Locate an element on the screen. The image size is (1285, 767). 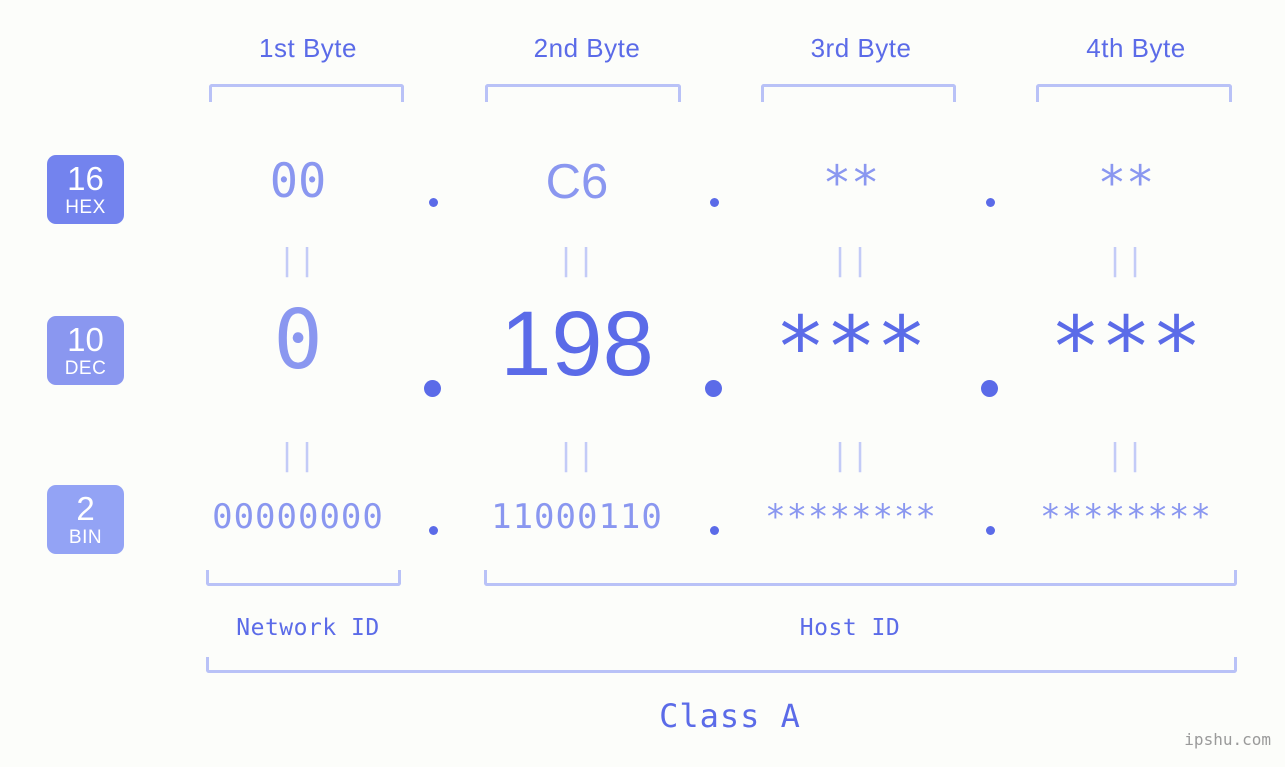
network-id-label: Network ID is located at coordinates (308, 628).